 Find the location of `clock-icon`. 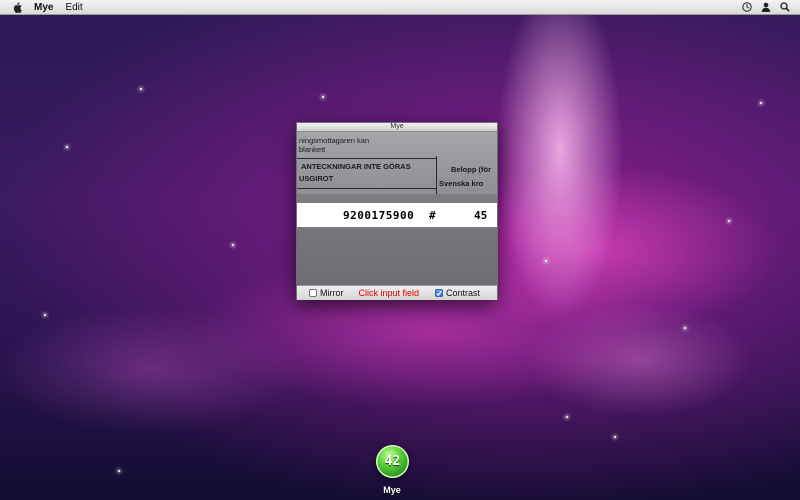

clock-icon is located at coordinates (747, 7).